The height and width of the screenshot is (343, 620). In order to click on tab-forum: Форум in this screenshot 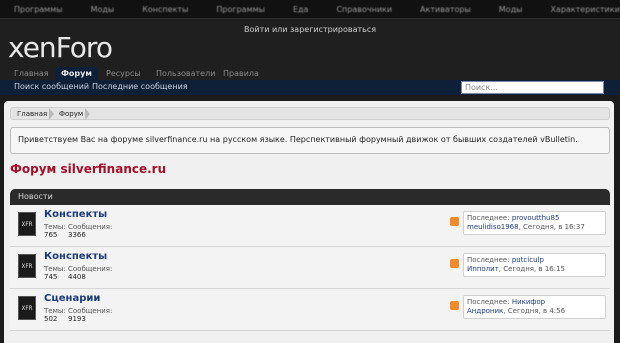, I will do `click(76, 73)`.